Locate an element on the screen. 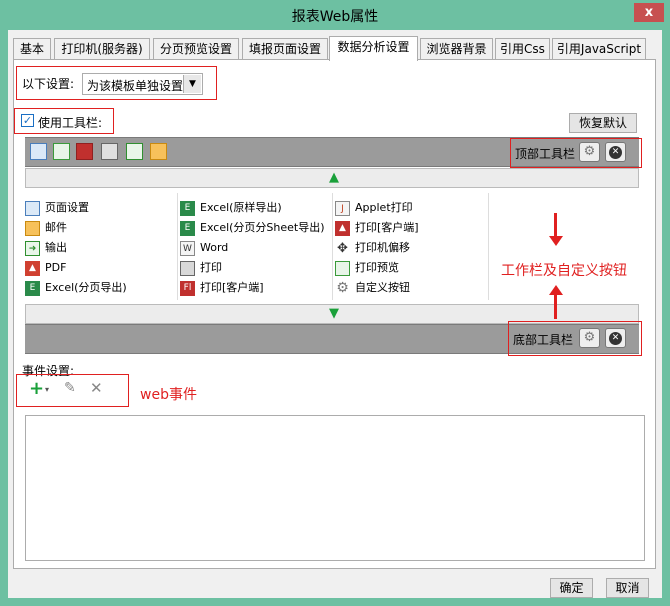 This screenshot has width=670, height=606. annotation-event-note: web事件 is located at coordinates (168, 395).